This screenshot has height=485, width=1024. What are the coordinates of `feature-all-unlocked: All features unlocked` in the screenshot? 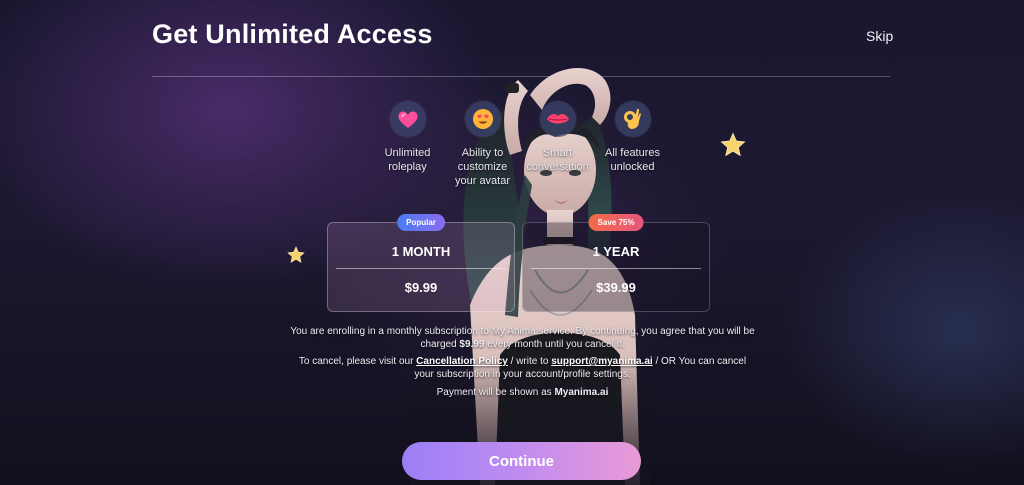 It's located at (632, 144).